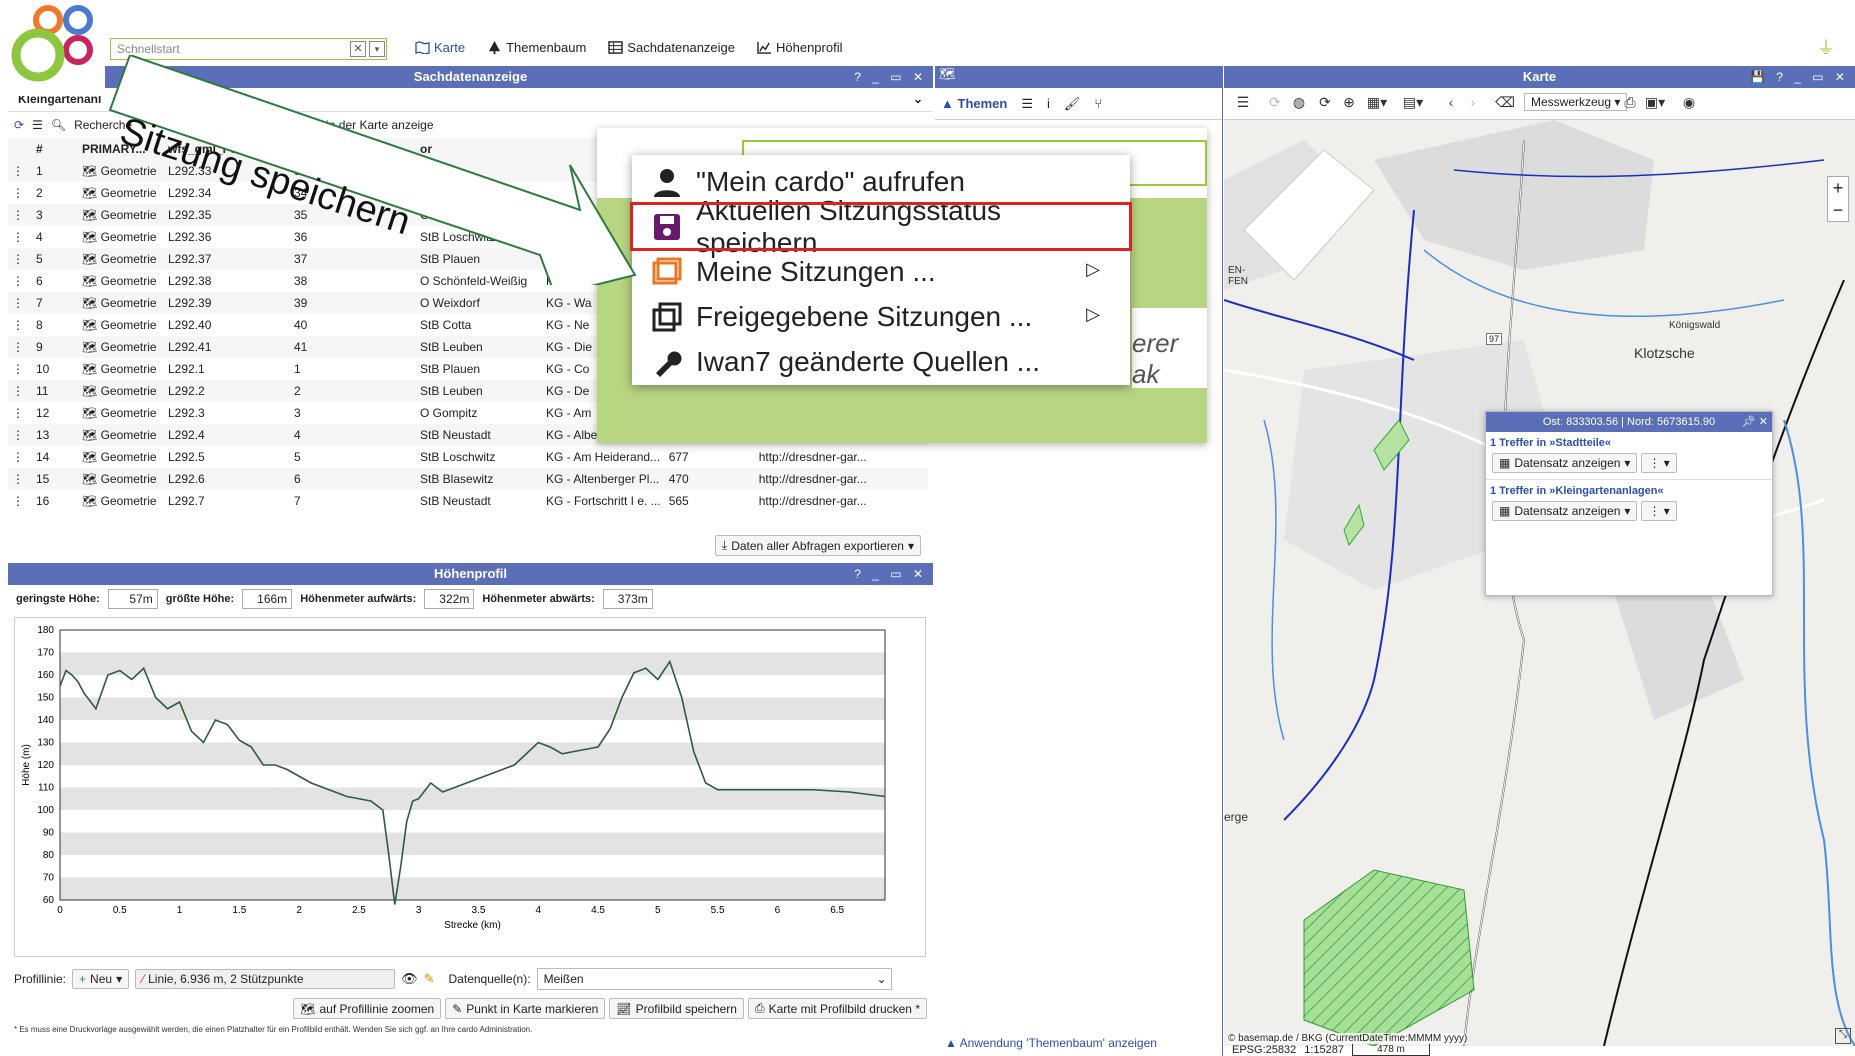 The image size is (1855, 1056). I want to click on back-icon: ‹, so click(1451, 102).